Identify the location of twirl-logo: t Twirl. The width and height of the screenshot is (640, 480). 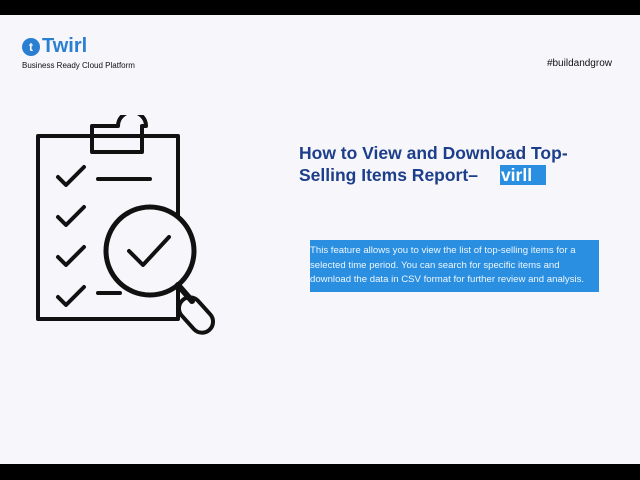
(54, 46).